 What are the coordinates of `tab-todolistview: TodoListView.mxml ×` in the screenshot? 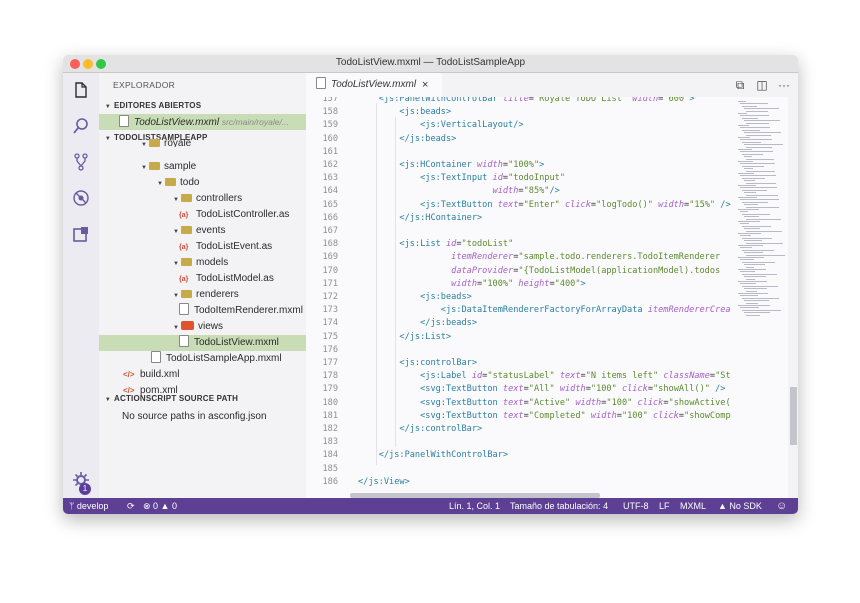 It's located at (374, 85).